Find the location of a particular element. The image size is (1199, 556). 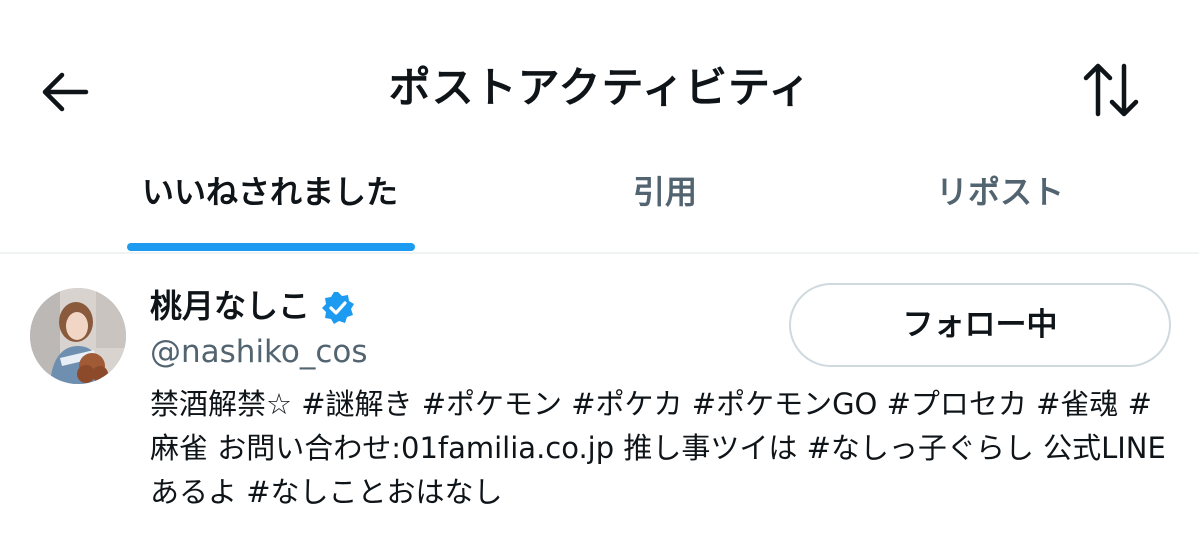

following-button: フォロー中 is located at coordinates (980, 325).